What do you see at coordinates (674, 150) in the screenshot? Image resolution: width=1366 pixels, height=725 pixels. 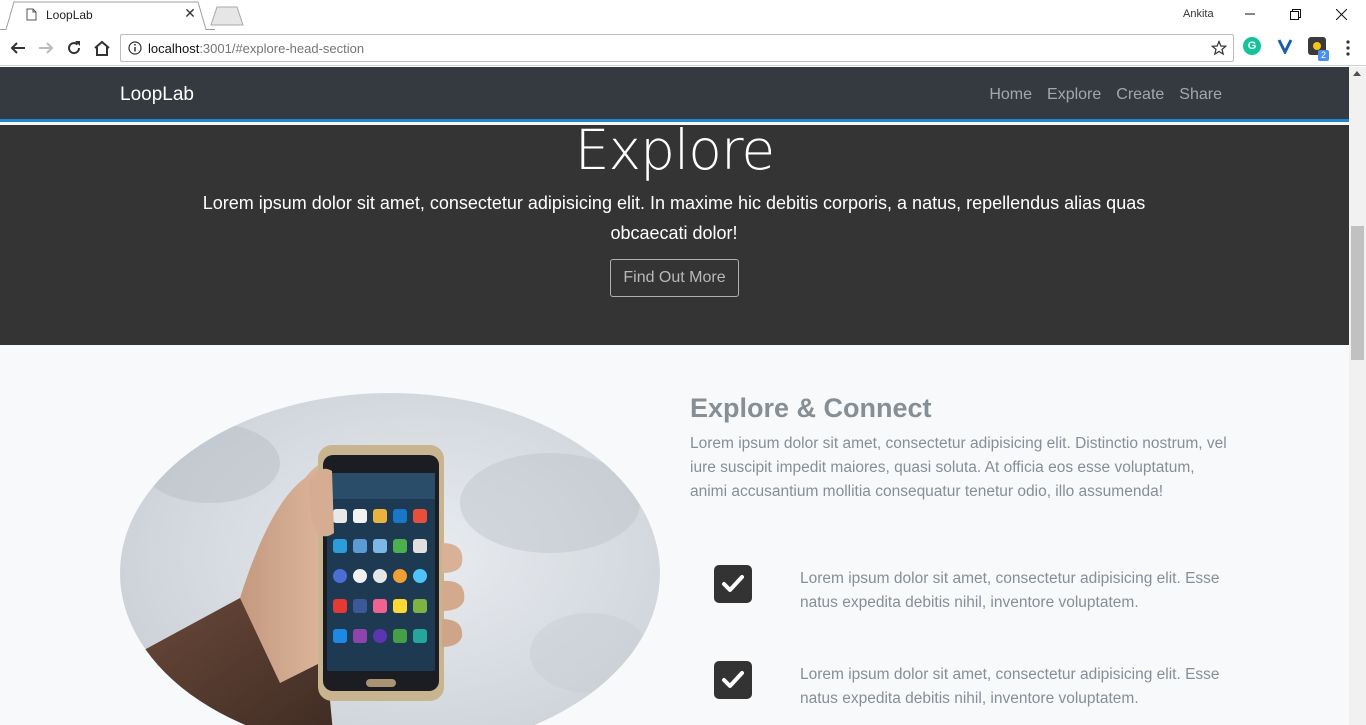 I see `hero-title: Explore` at bounding box center [674, 150].